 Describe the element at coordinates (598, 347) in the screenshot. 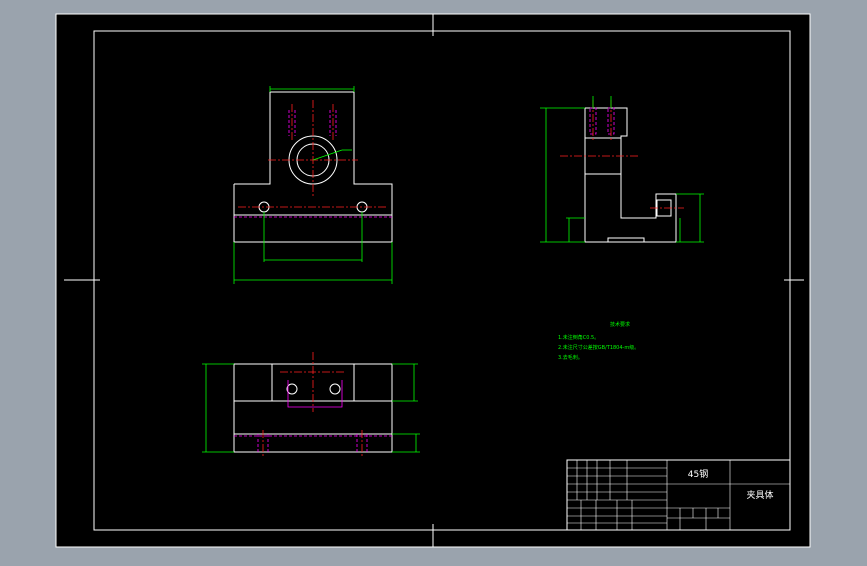

I see `tech-note-2: 2.未注尺寸公差按GB/T1804-m级。` at that location.